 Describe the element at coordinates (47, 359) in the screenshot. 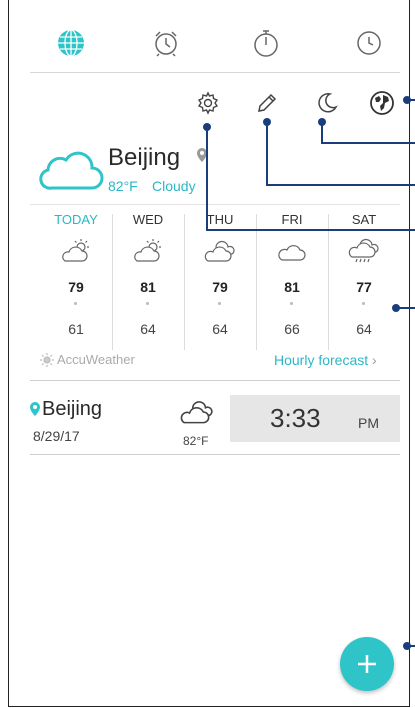

I see `sun-icon` at that location.